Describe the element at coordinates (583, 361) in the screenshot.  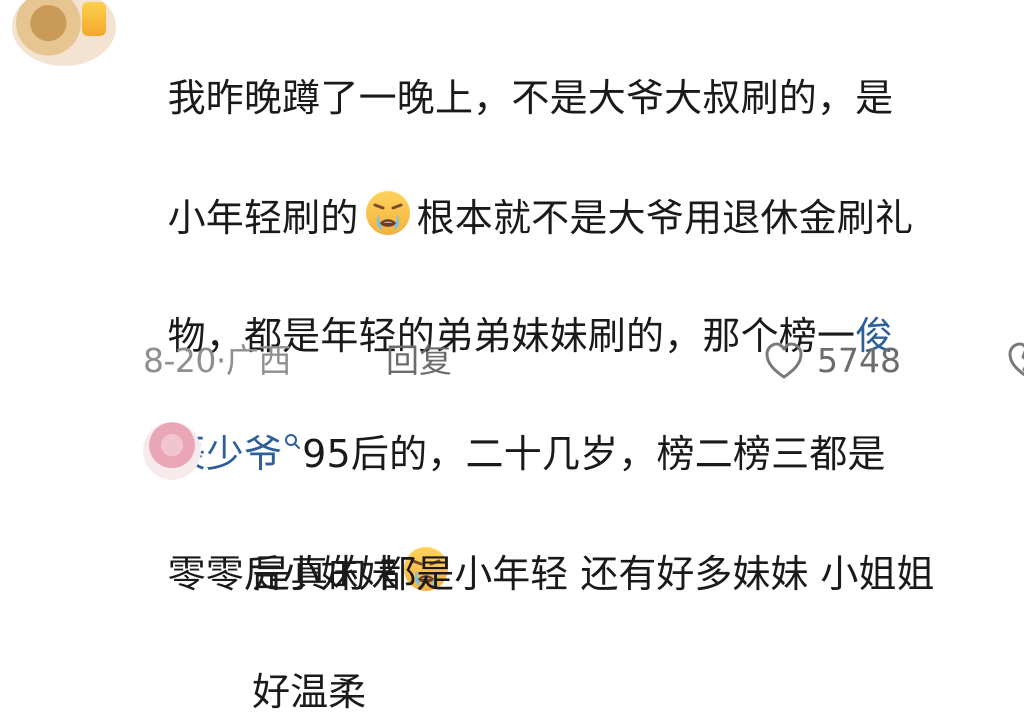
I see `comment-meta-row: 8-20·广西 回复 5748` at that location.